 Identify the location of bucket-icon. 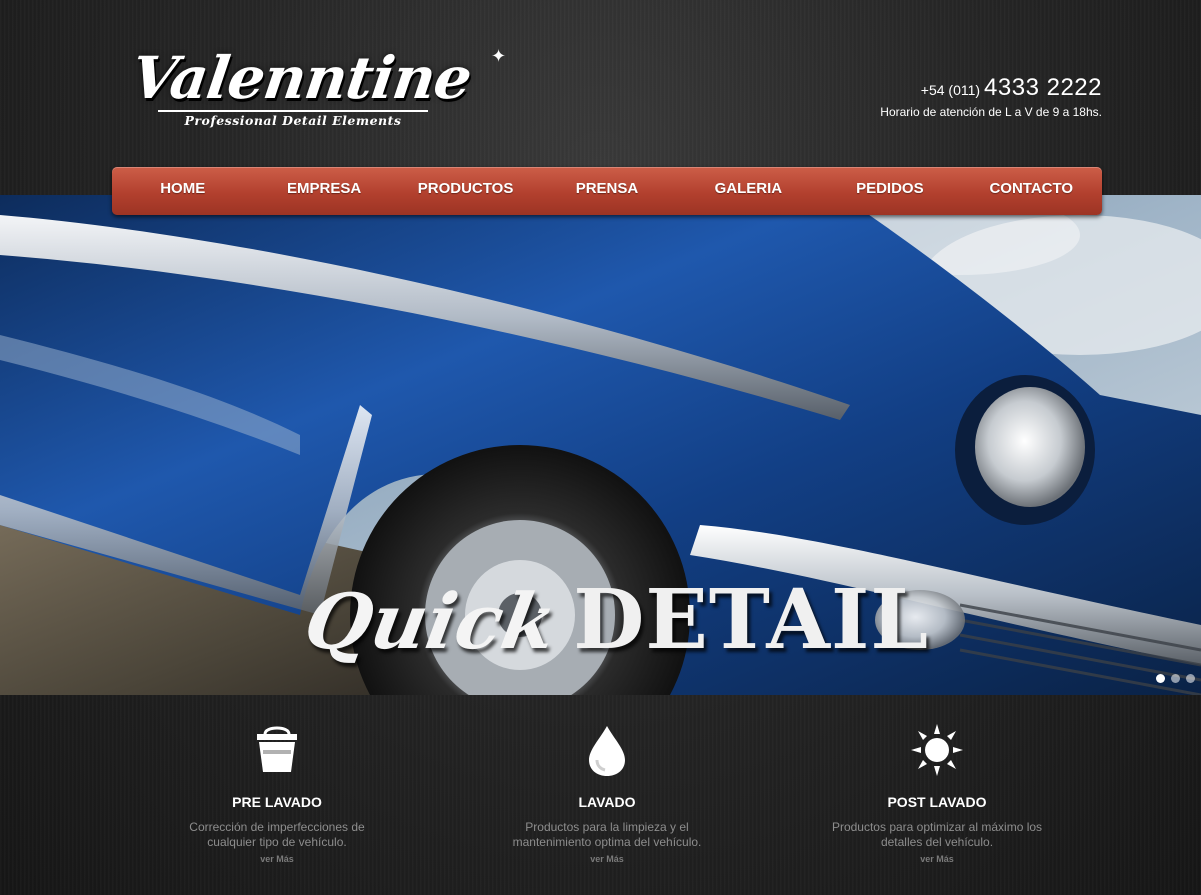
(277, 749).